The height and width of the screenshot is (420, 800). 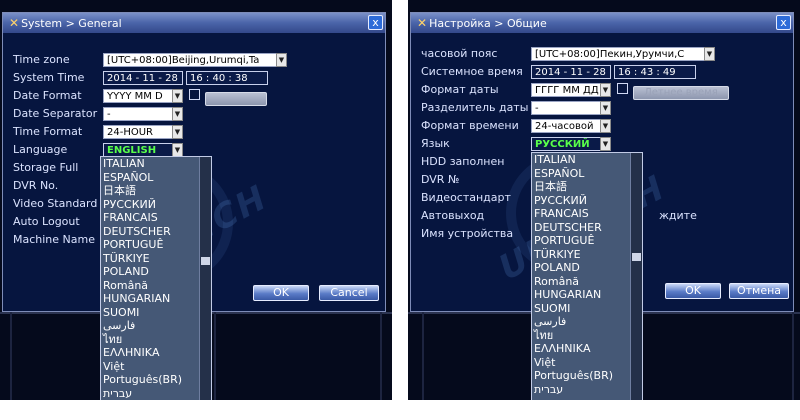 I want to click on time-format-select: 24-часовой, so click(x=566, y=126).